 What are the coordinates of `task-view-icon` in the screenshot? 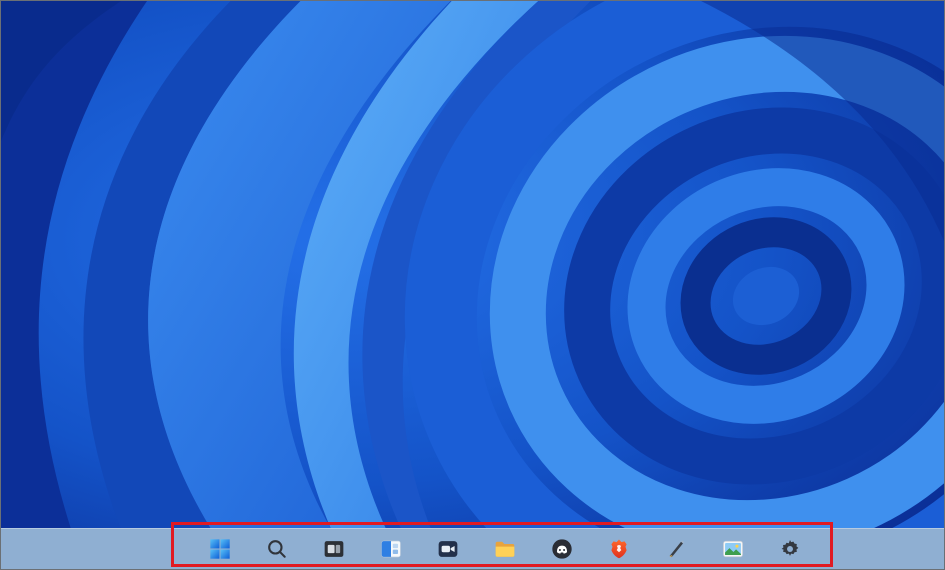 It's located at (334, 549).